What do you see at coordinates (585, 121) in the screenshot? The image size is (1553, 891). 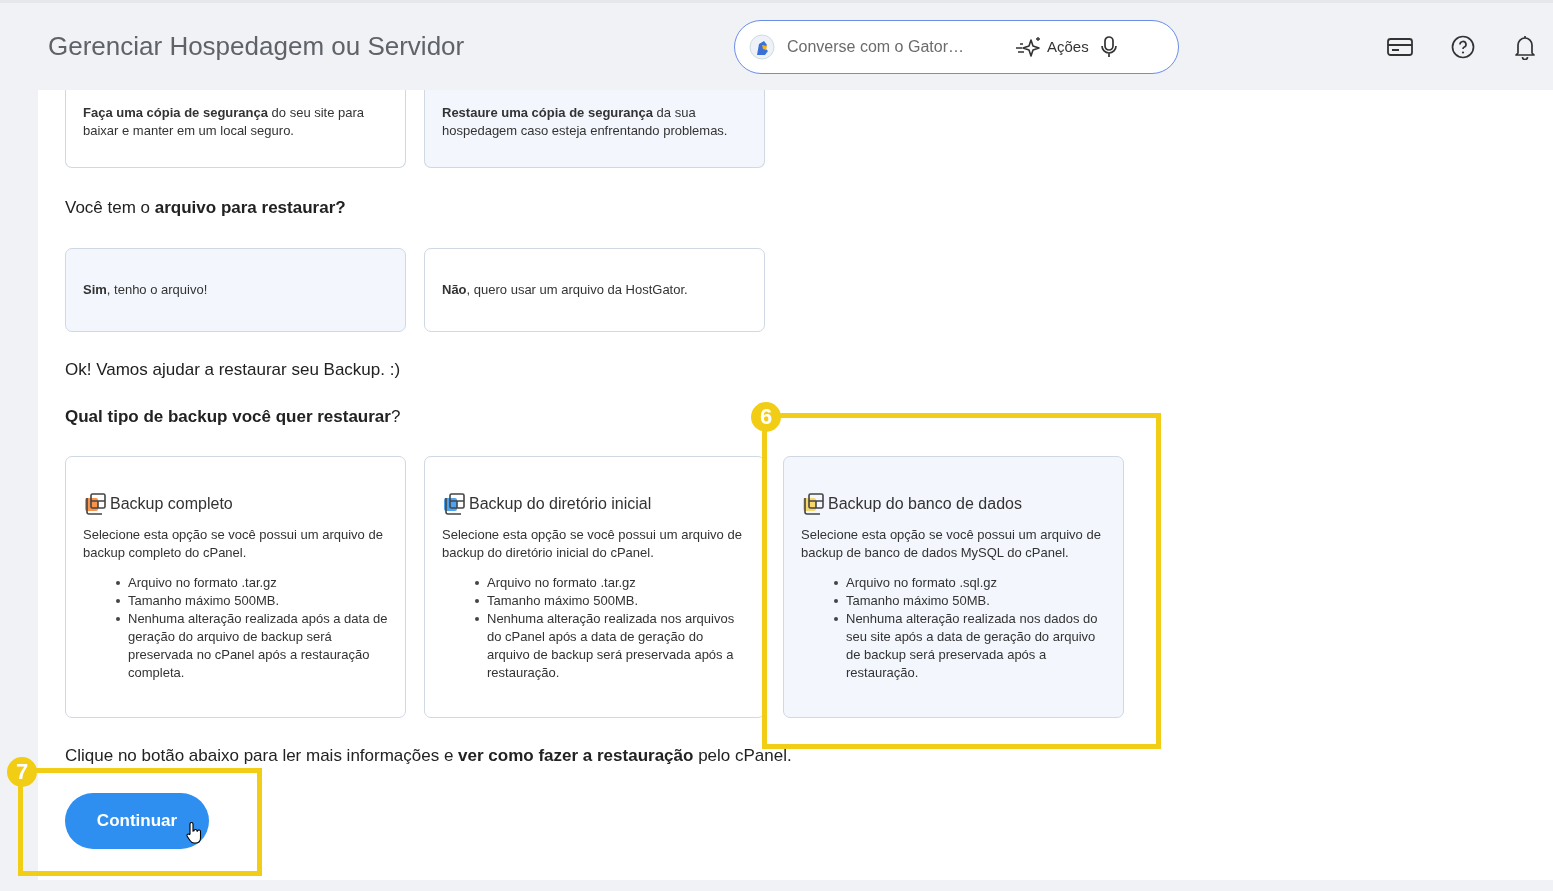 I see `card-description: Restaure uma cópia de segurança da sua hospedagem caso esteja enfrentando problemas.` at bounding box center [585, 121].